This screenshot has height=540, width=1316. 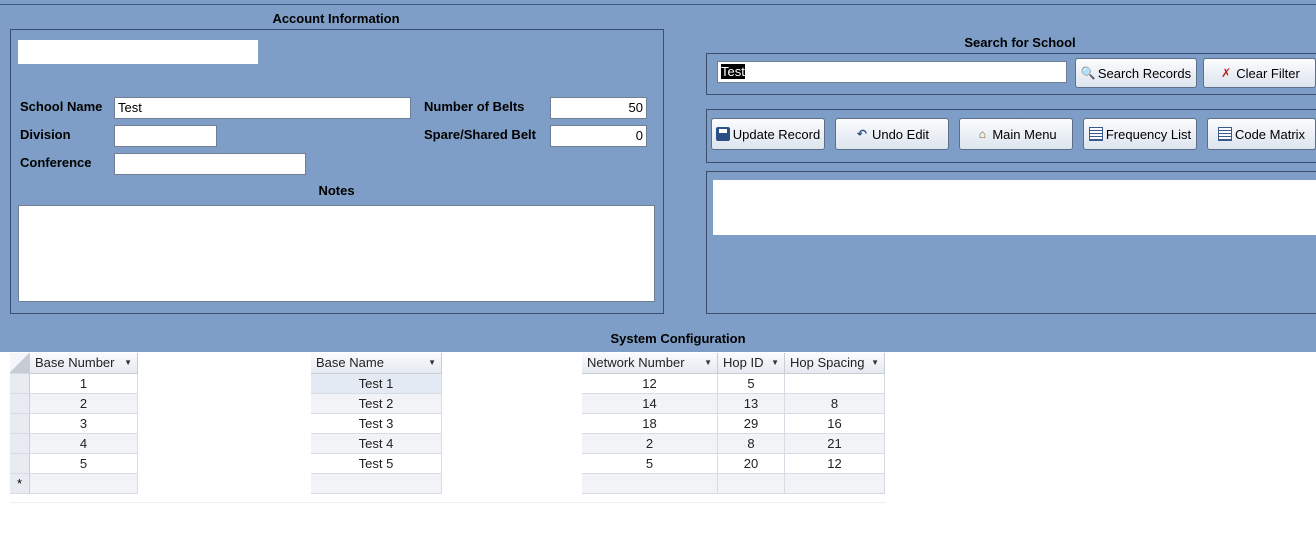 I want to click on table-cell-base-number: 1, so click(x=84, y=384).